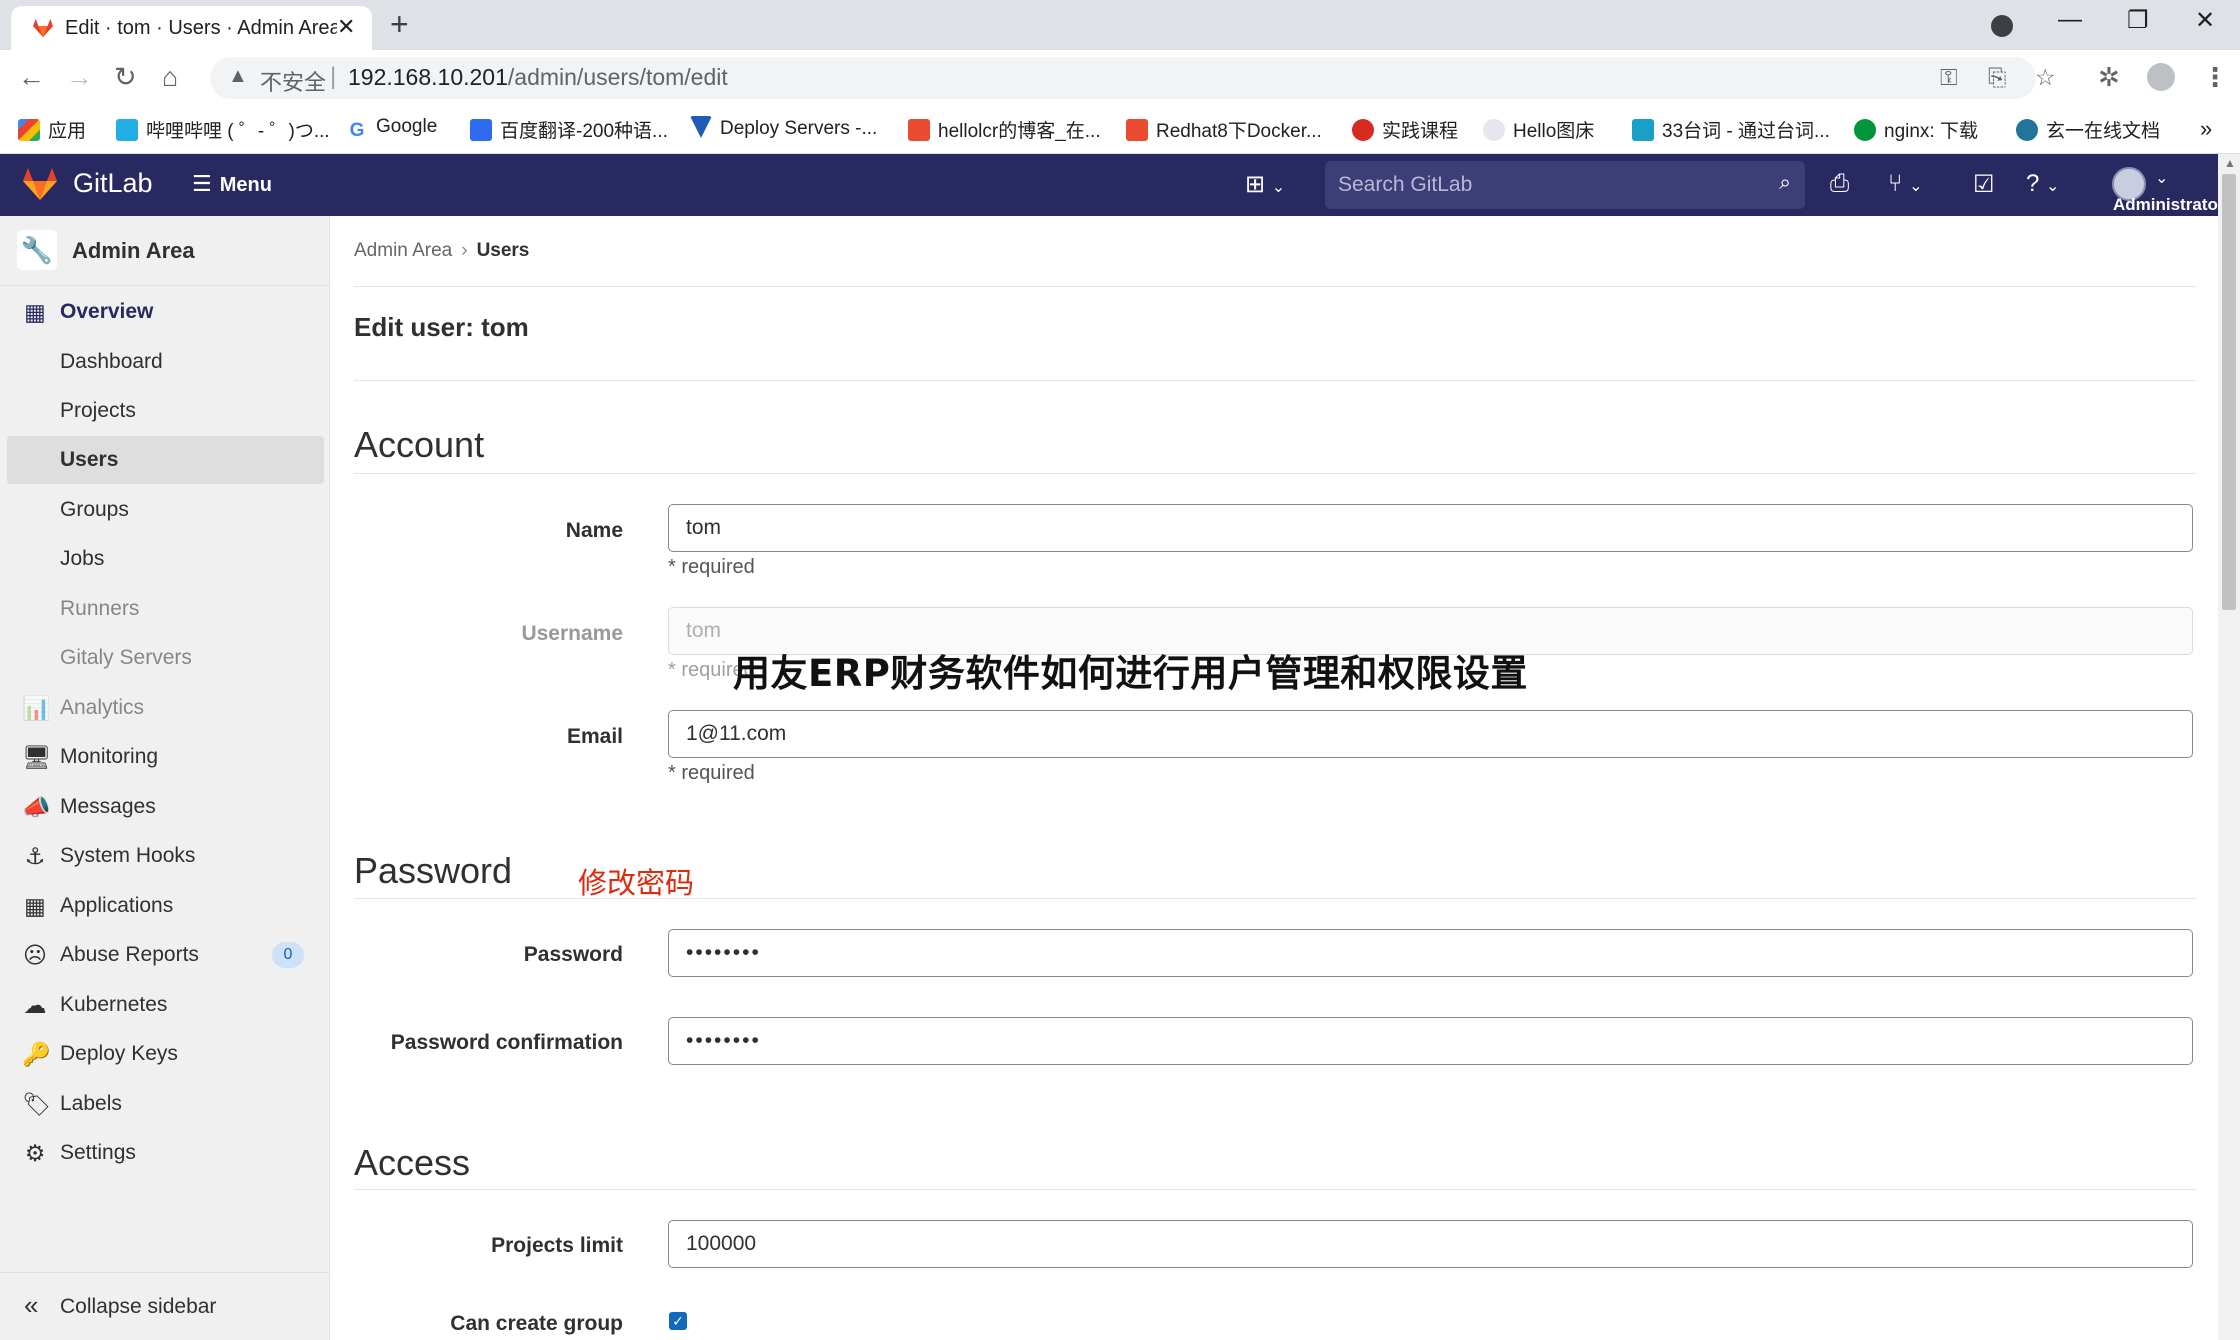 The height and width of the screenshot is (1340, 2240). What do you see at coordinates (165, 1153) in the screenshot?
I see `sidebar-item-settings: ⚙ Settings` at bounding box center [165, 1153].